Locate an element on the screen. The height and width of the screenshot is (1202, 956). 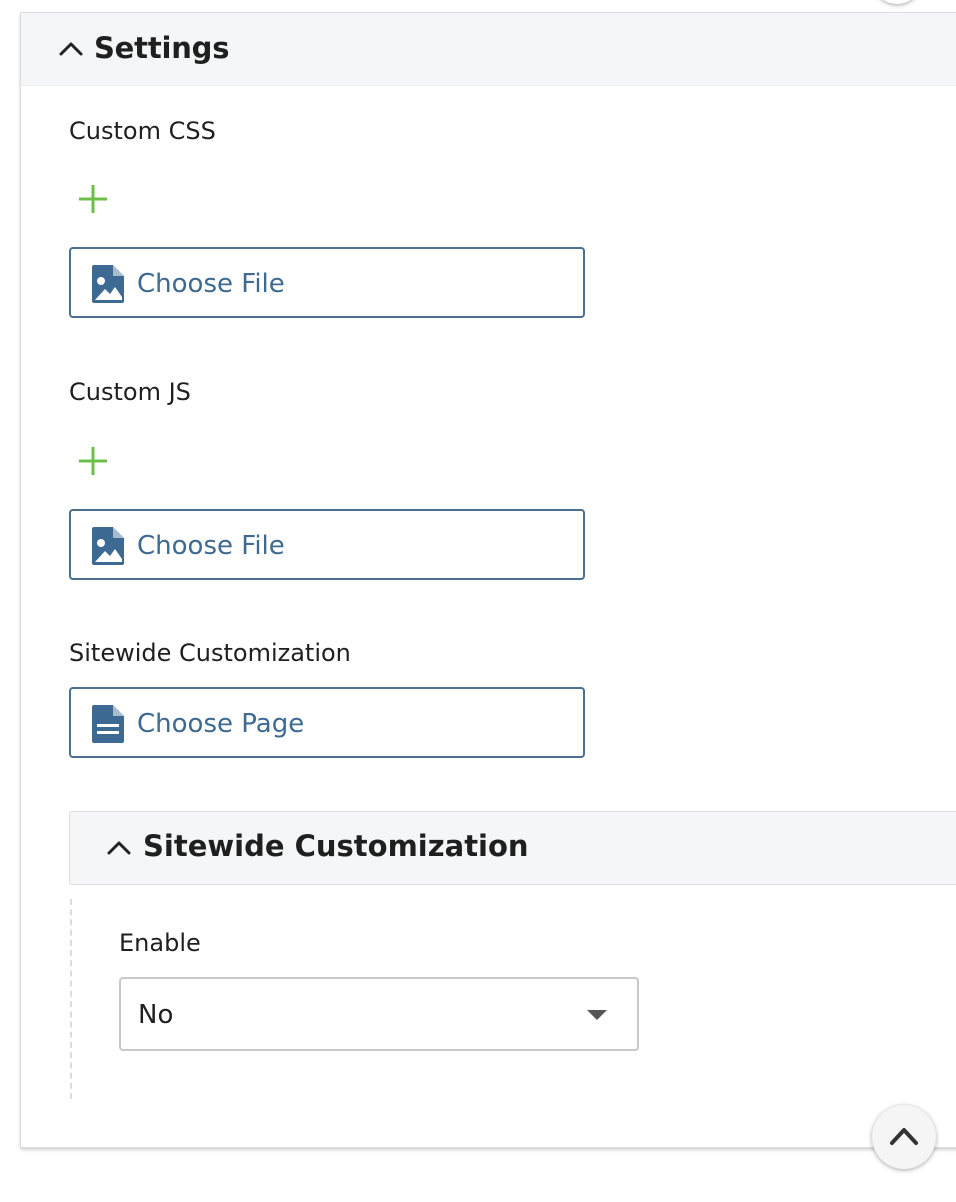
file-text-icon is located at coordinates (108, 724).